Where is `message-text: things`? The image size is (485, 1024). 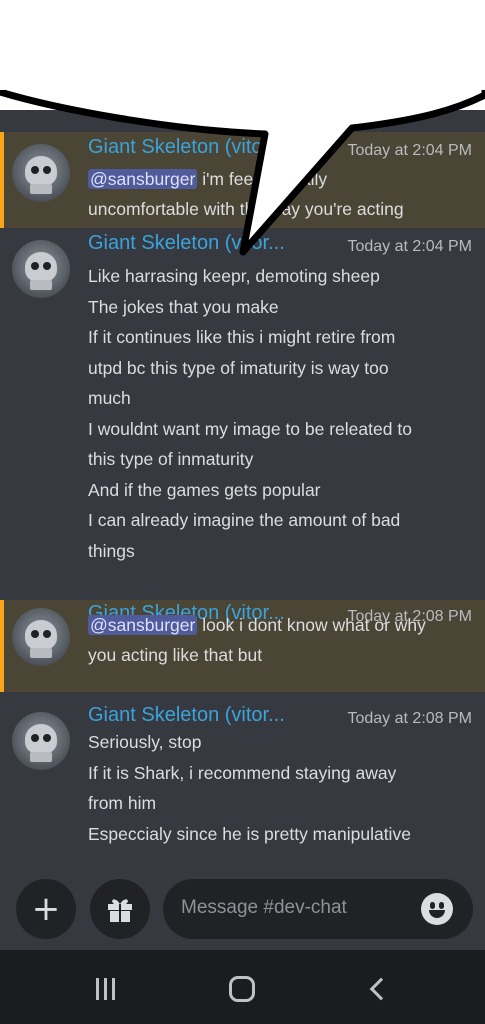
message-text: things is located at coordinates (111, 550).